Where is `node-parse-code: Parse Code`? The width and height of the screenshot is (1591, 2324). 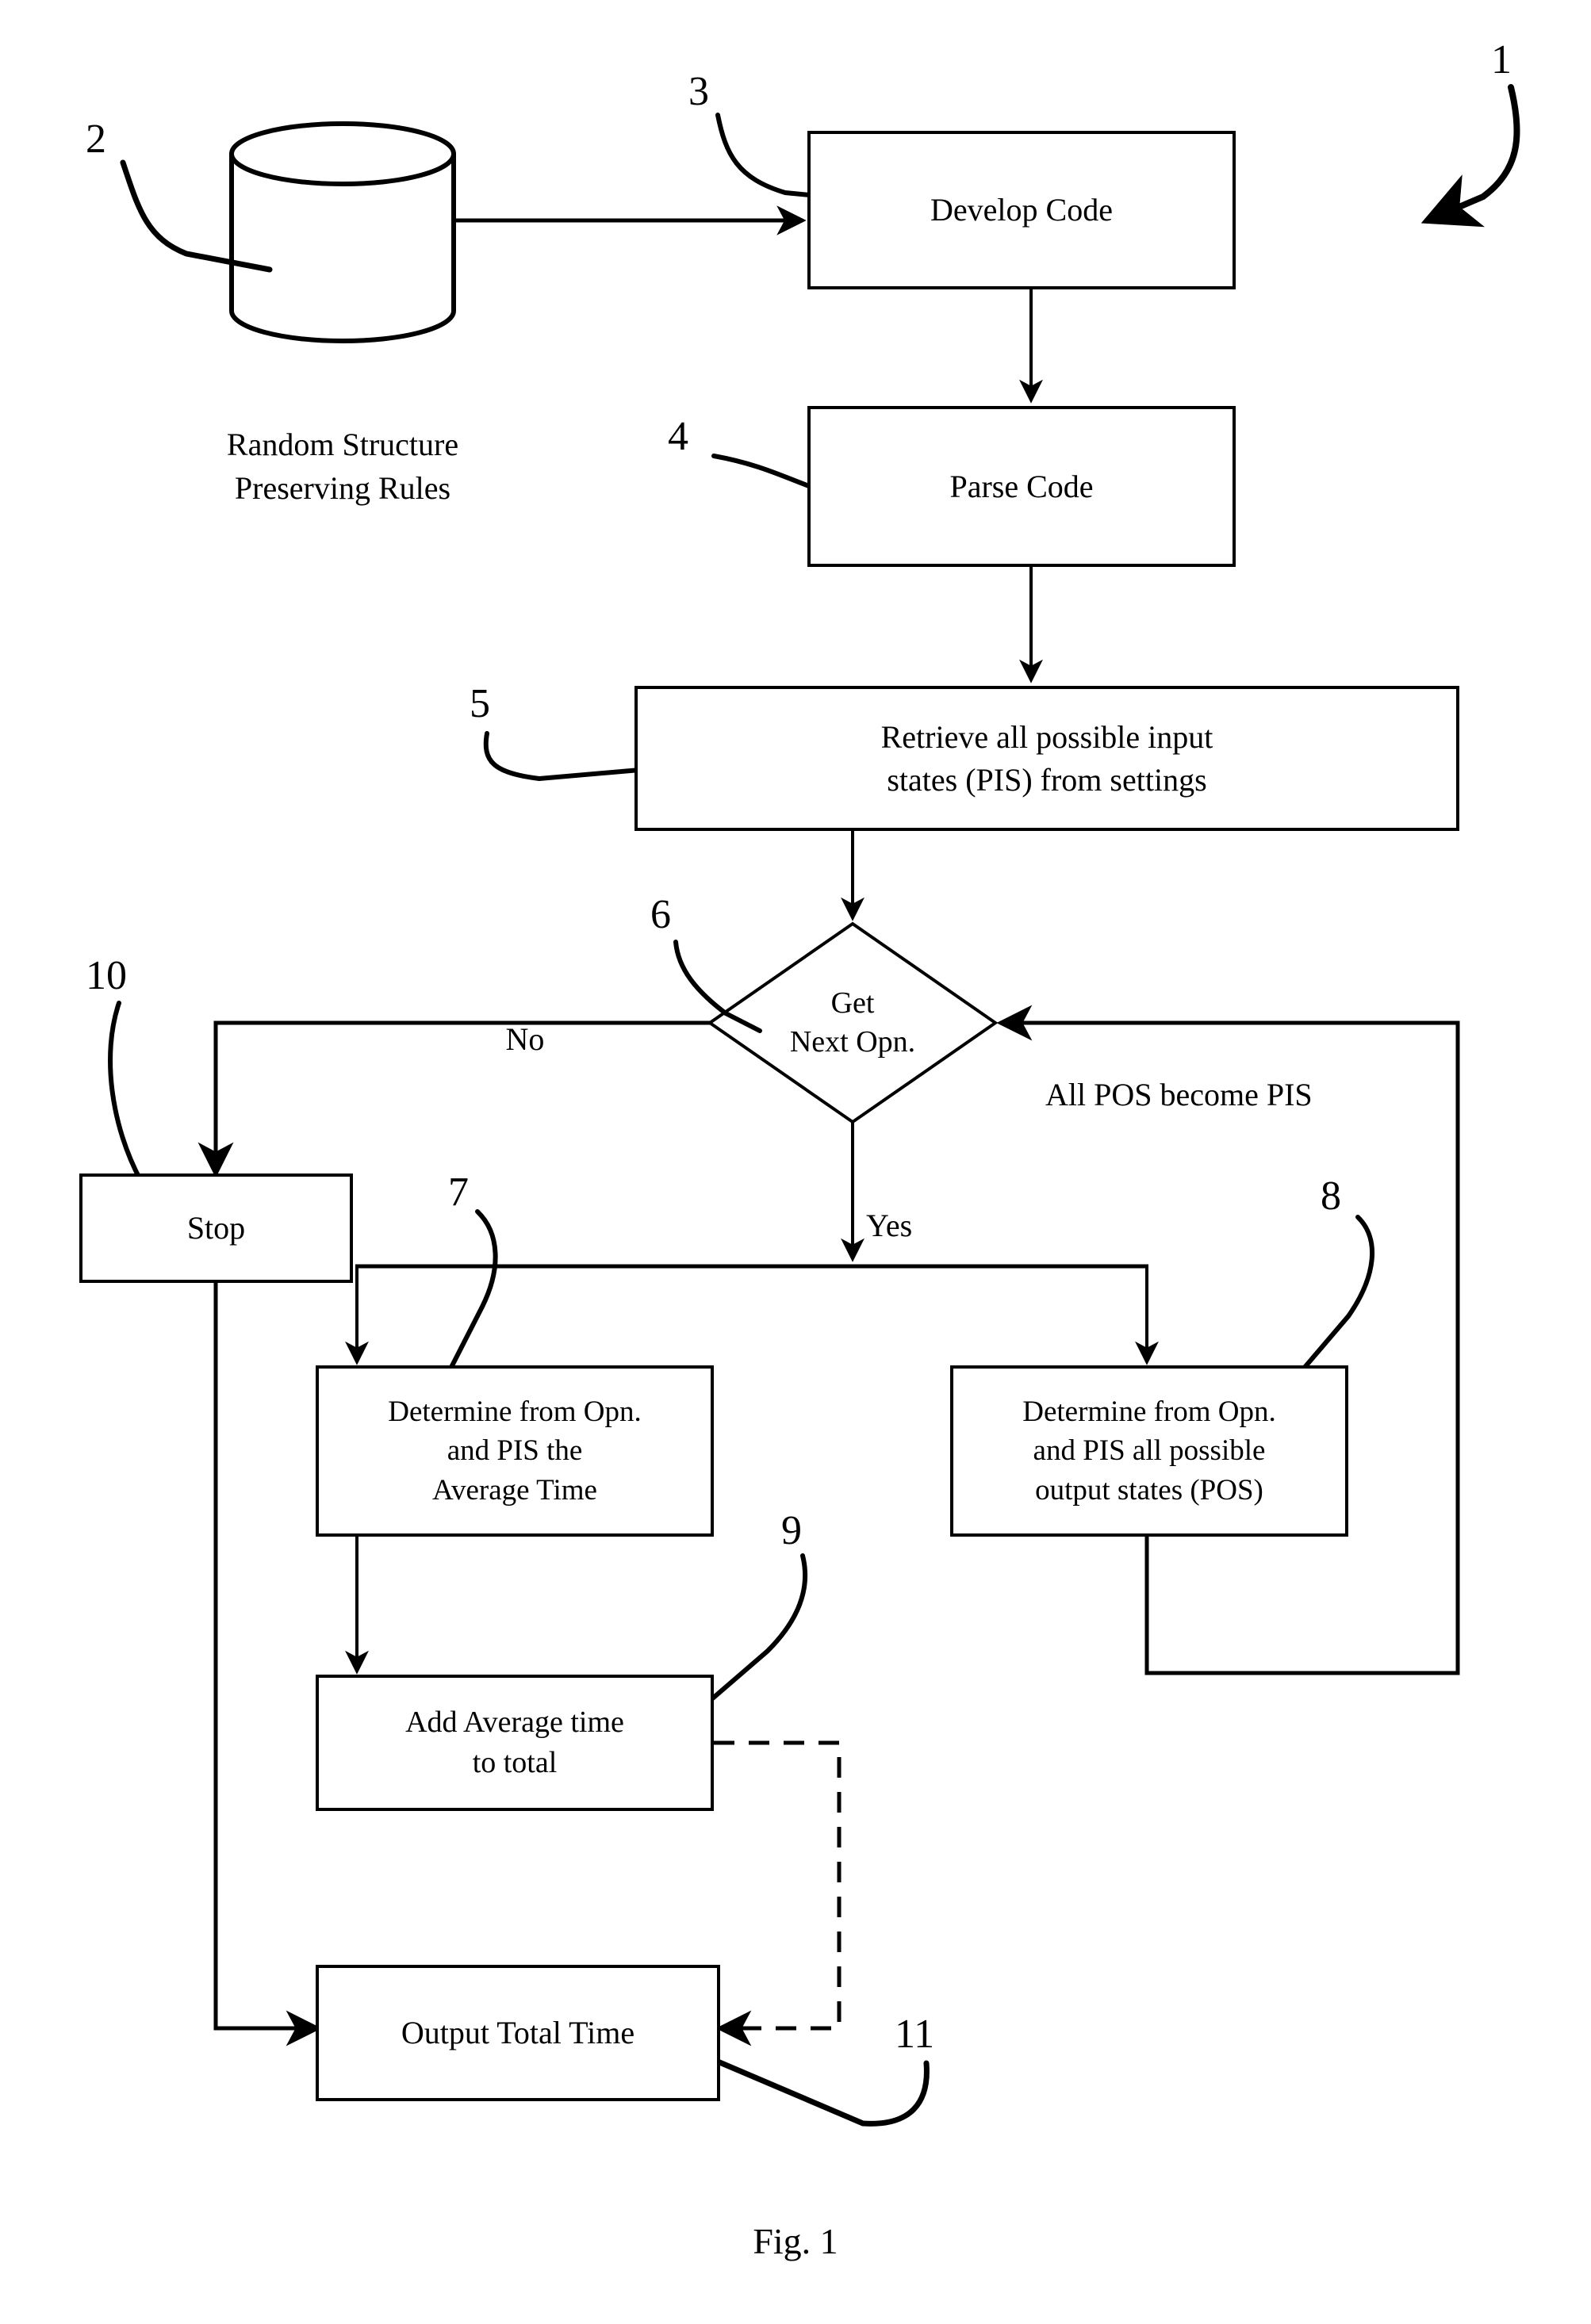
node-parse-code: Parse Code is located at coordinates (1021, 487).